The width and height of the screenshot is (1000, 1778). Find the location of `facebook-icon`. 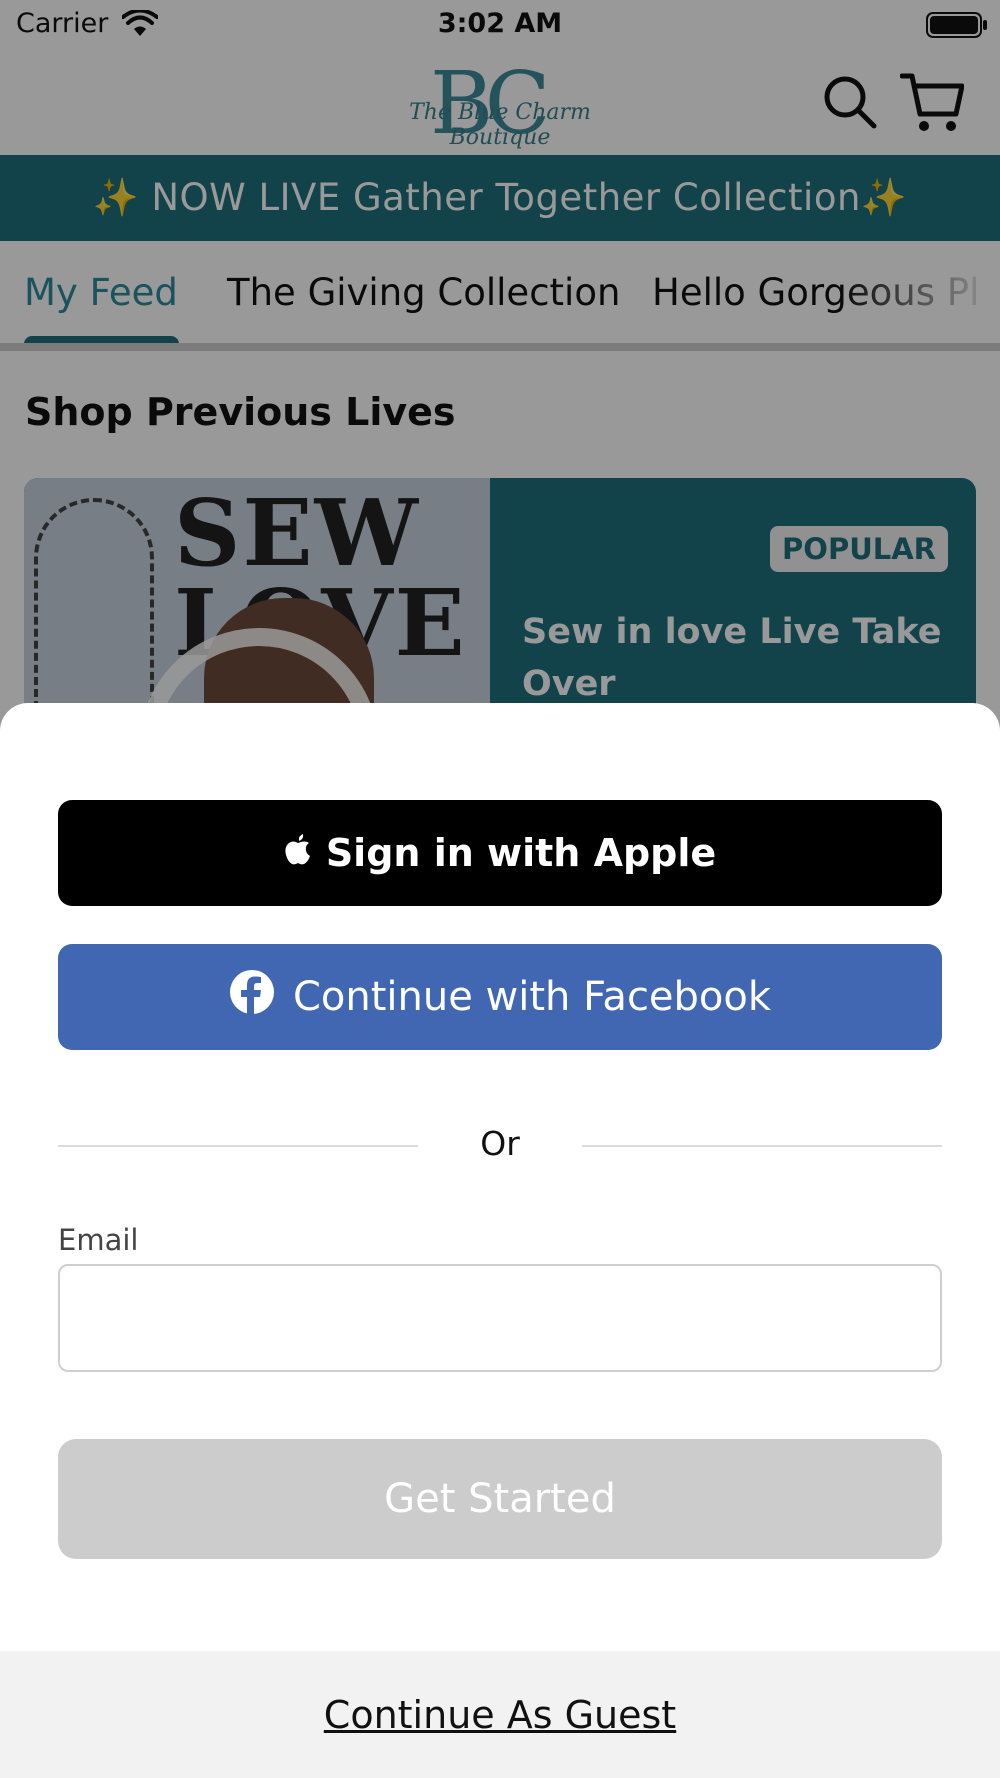

facebook-icon is located at coordinates (252, 997).